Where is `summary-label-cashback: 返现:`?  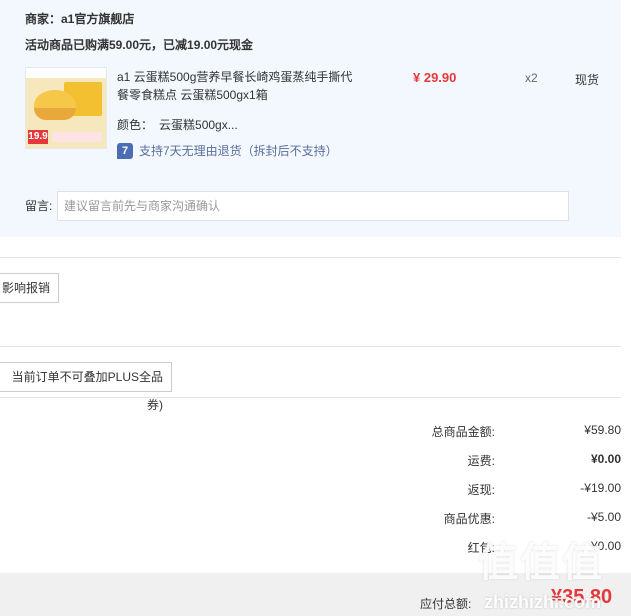 summary-label-cashback: 返现: is located at coordinates (481, 490).